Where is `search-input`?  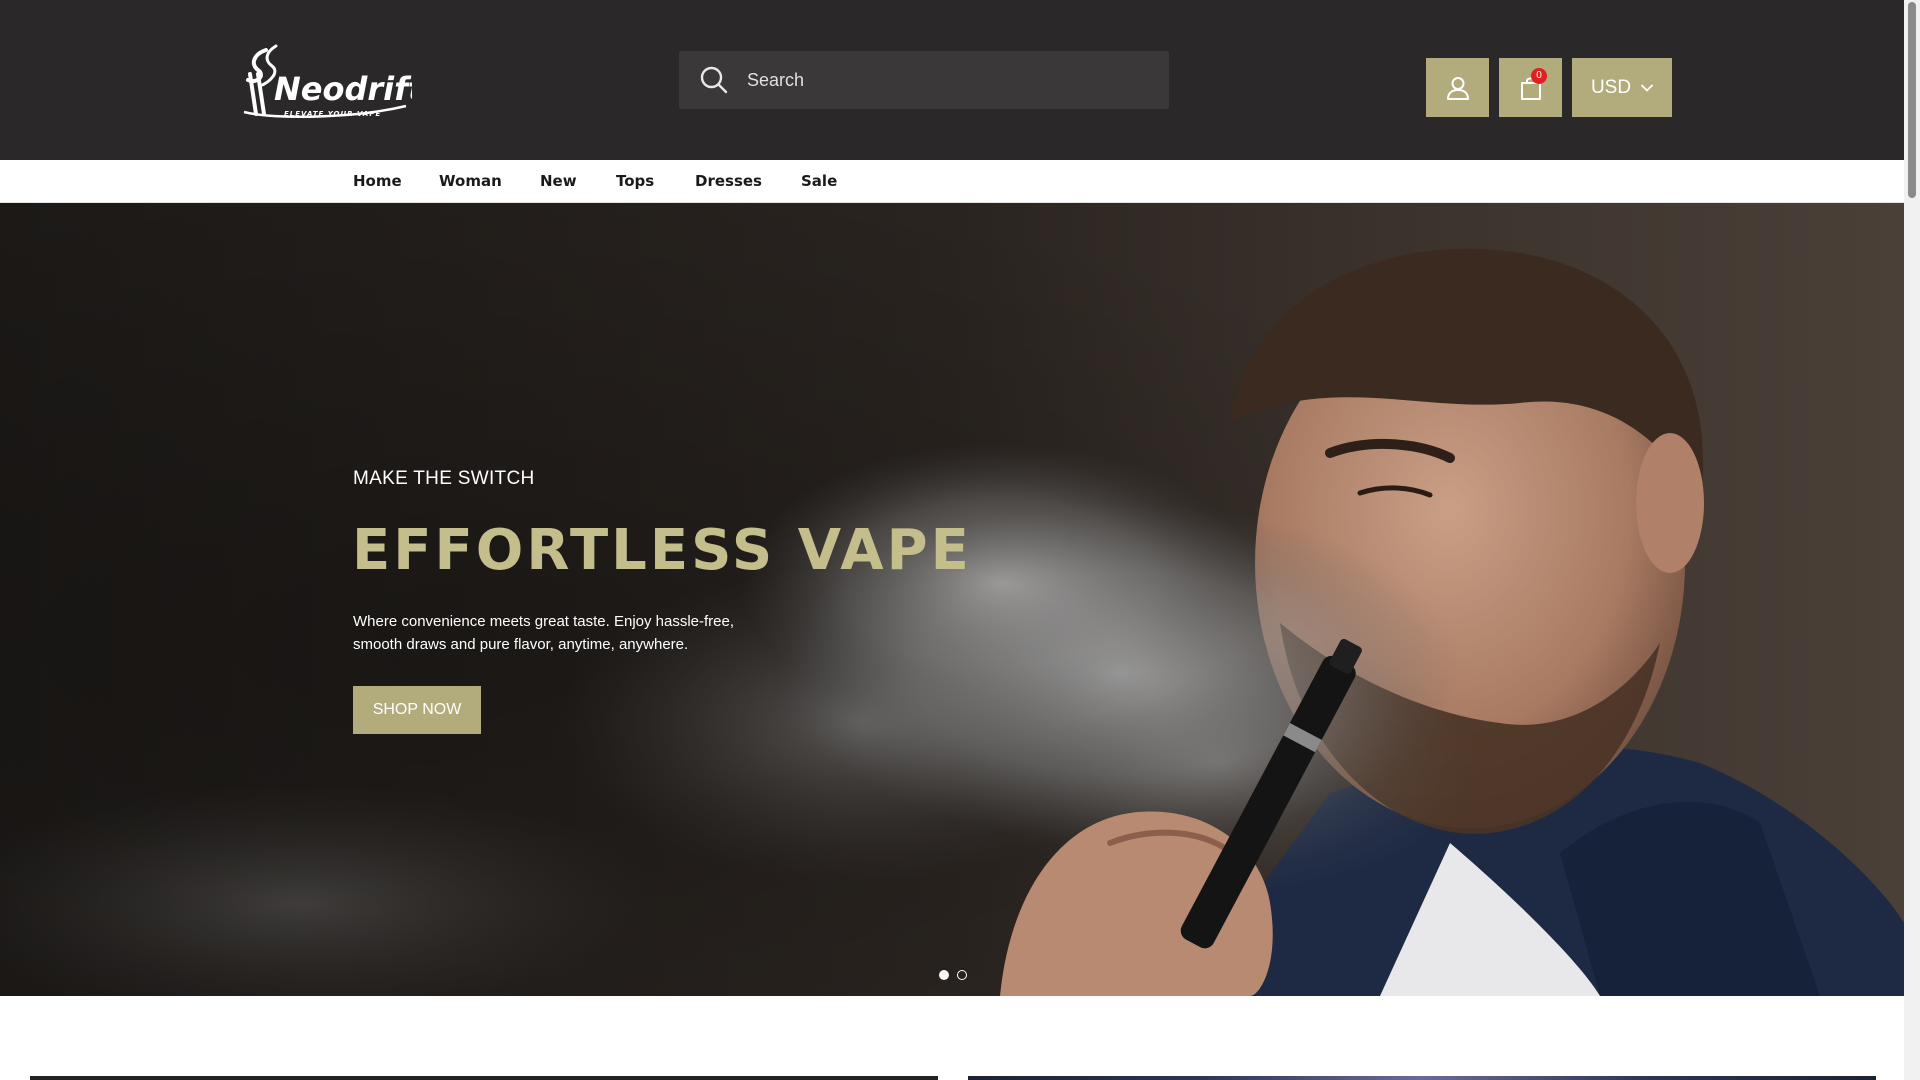 search-input is located at coordinates (952, 80).